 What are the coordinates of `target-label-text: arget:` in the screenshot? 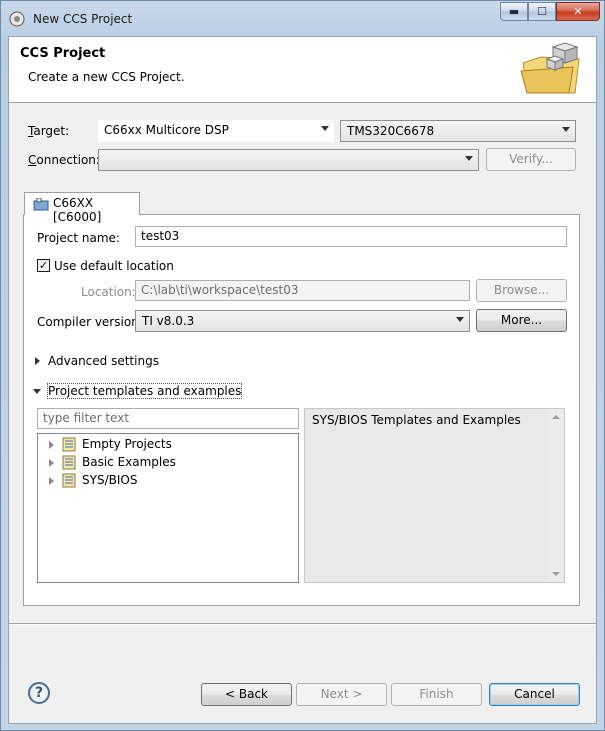 It's located at (51, 131).